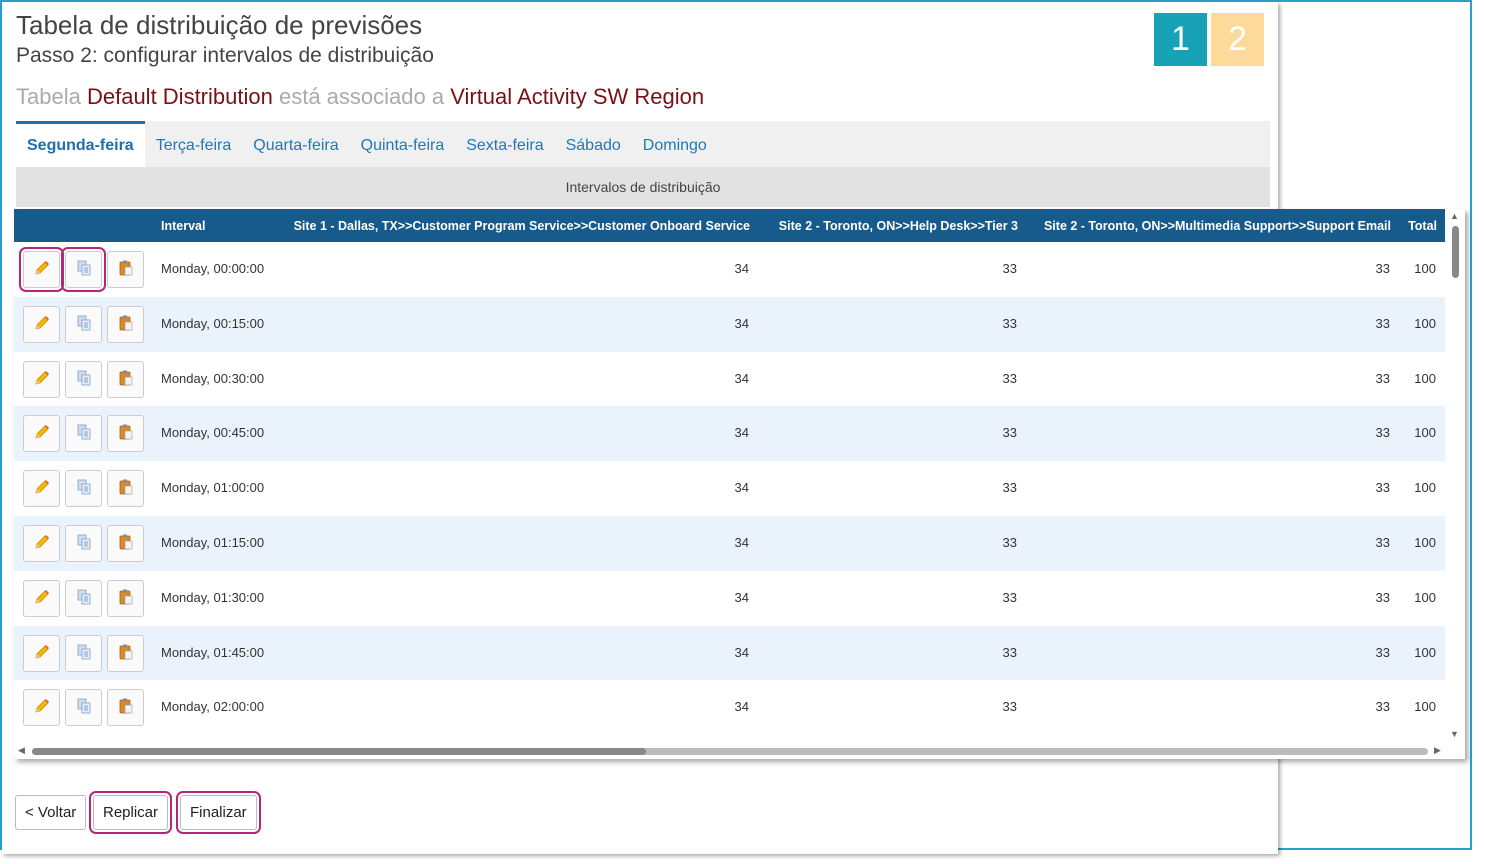 This screenshot has height=864, width=1485. What do you see at coordinates (218, 812) in the screenshot?
I see `finish-button: Finalizar` at bounding box center [218, 812].